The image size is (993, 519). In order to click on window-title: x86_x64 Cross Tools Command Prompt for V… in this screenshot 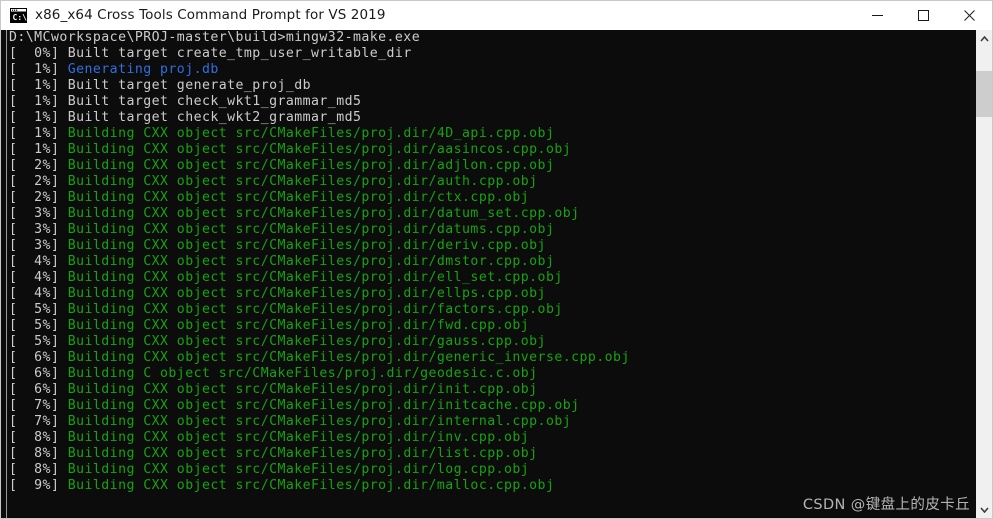, I will do `click(210, 14)`.